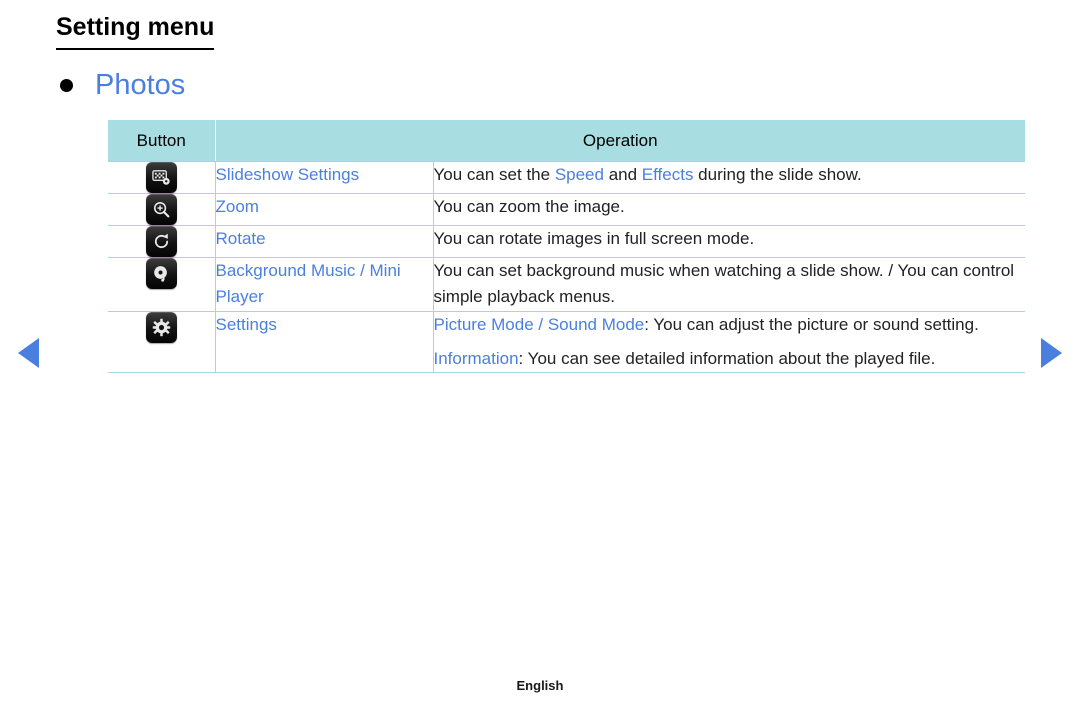 This screenshot has width=1080, height=705. What do you see at coordinates (162, 141) in the screenshot?
I see `column-header-button: Button` at bounding box center [162, 141].